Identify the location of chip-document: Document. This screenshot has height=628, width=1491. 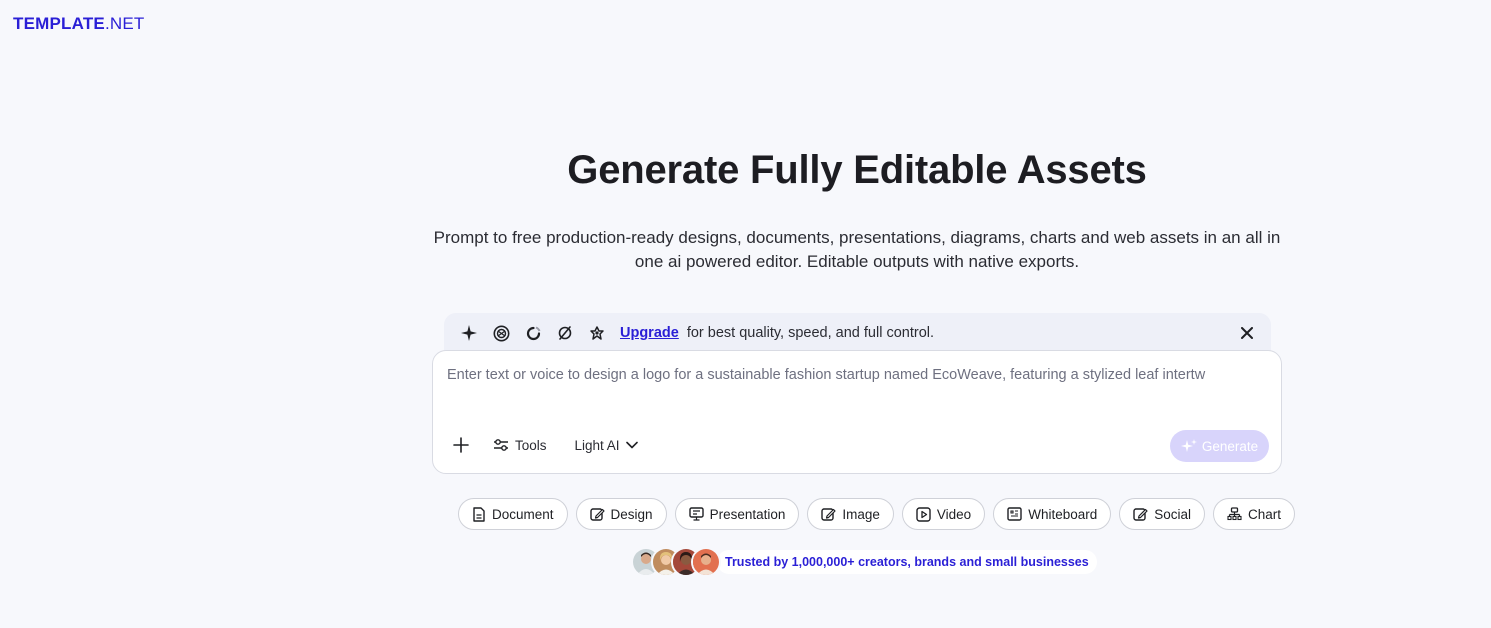
(513, 514).